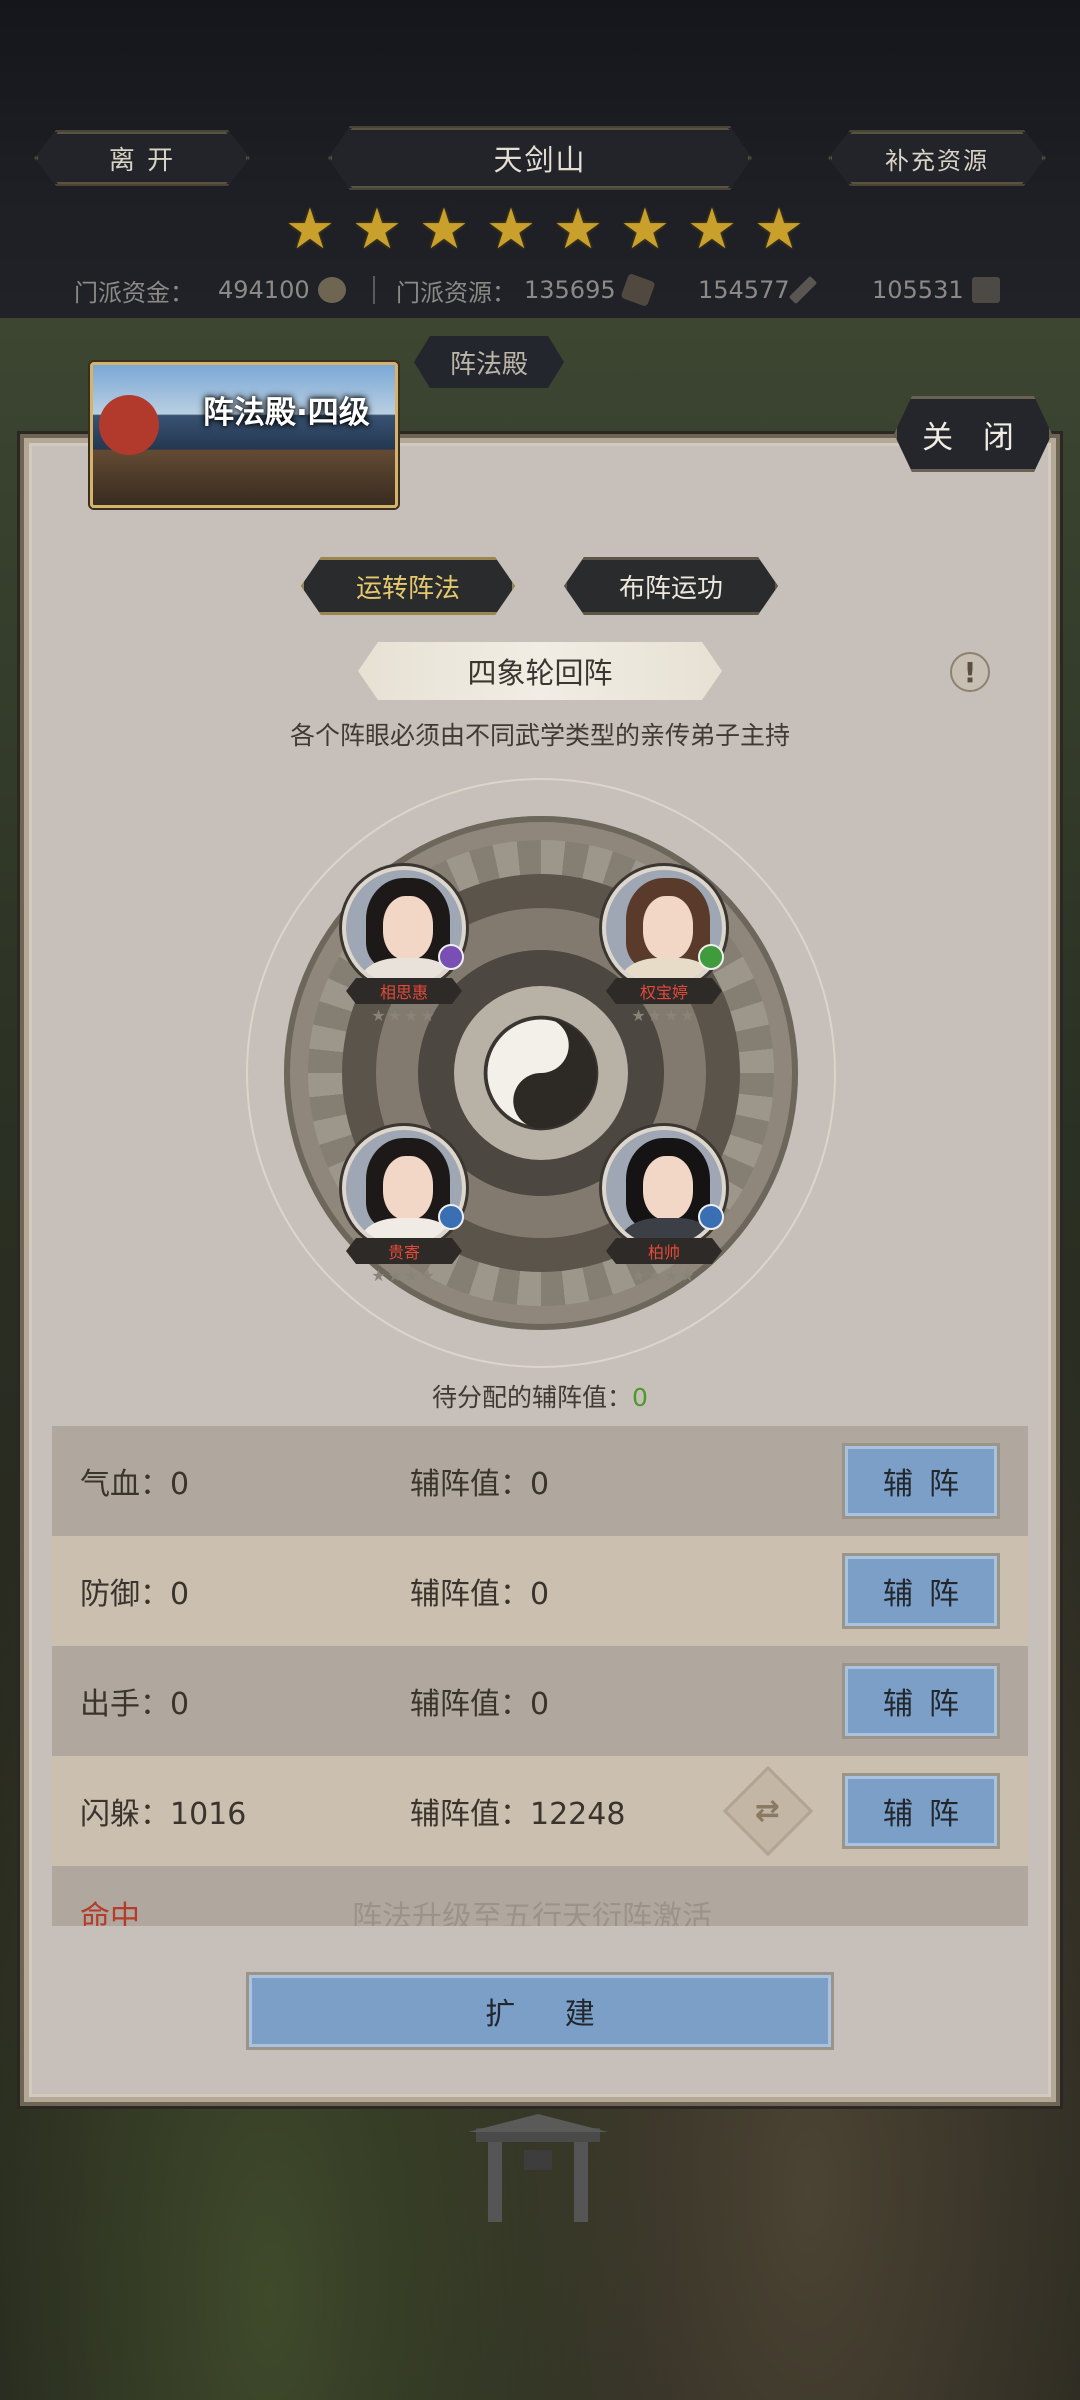 The height and width of the screenshot is (2400, 1080). I want to click on funds-label: 门派资金：, so click(134, 292).